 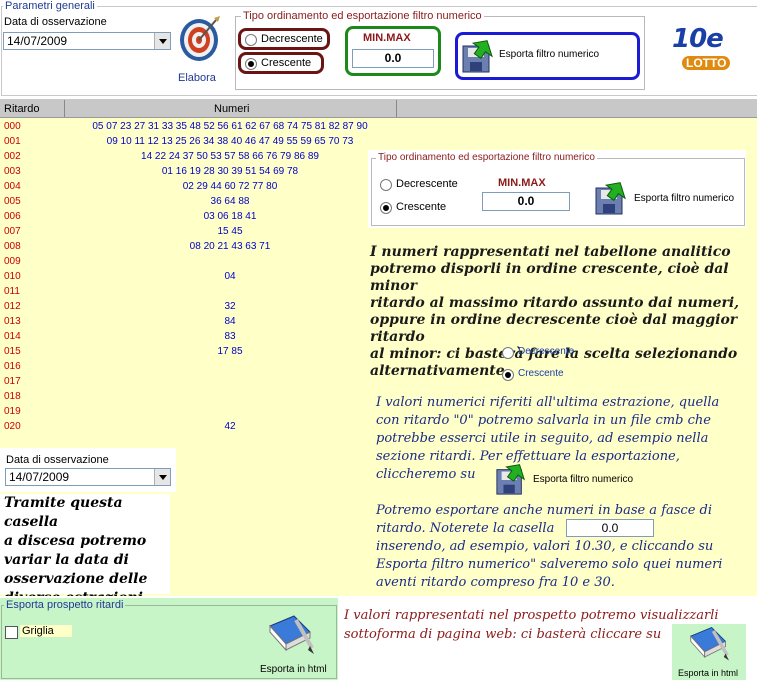 I want to click on row-ritardo: 016, so click(x=12, y=366).